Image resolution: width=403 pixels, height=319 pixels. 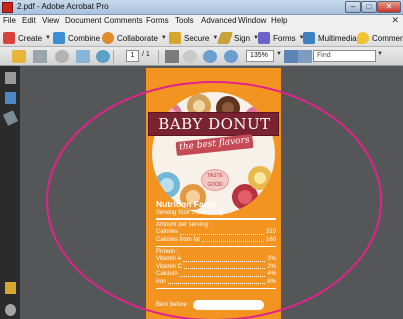 What do you see at coordinates (186, 204) in the screenshot?
I see `nutrition-title: Nutrition Facts` at bounding box center [186, 204].